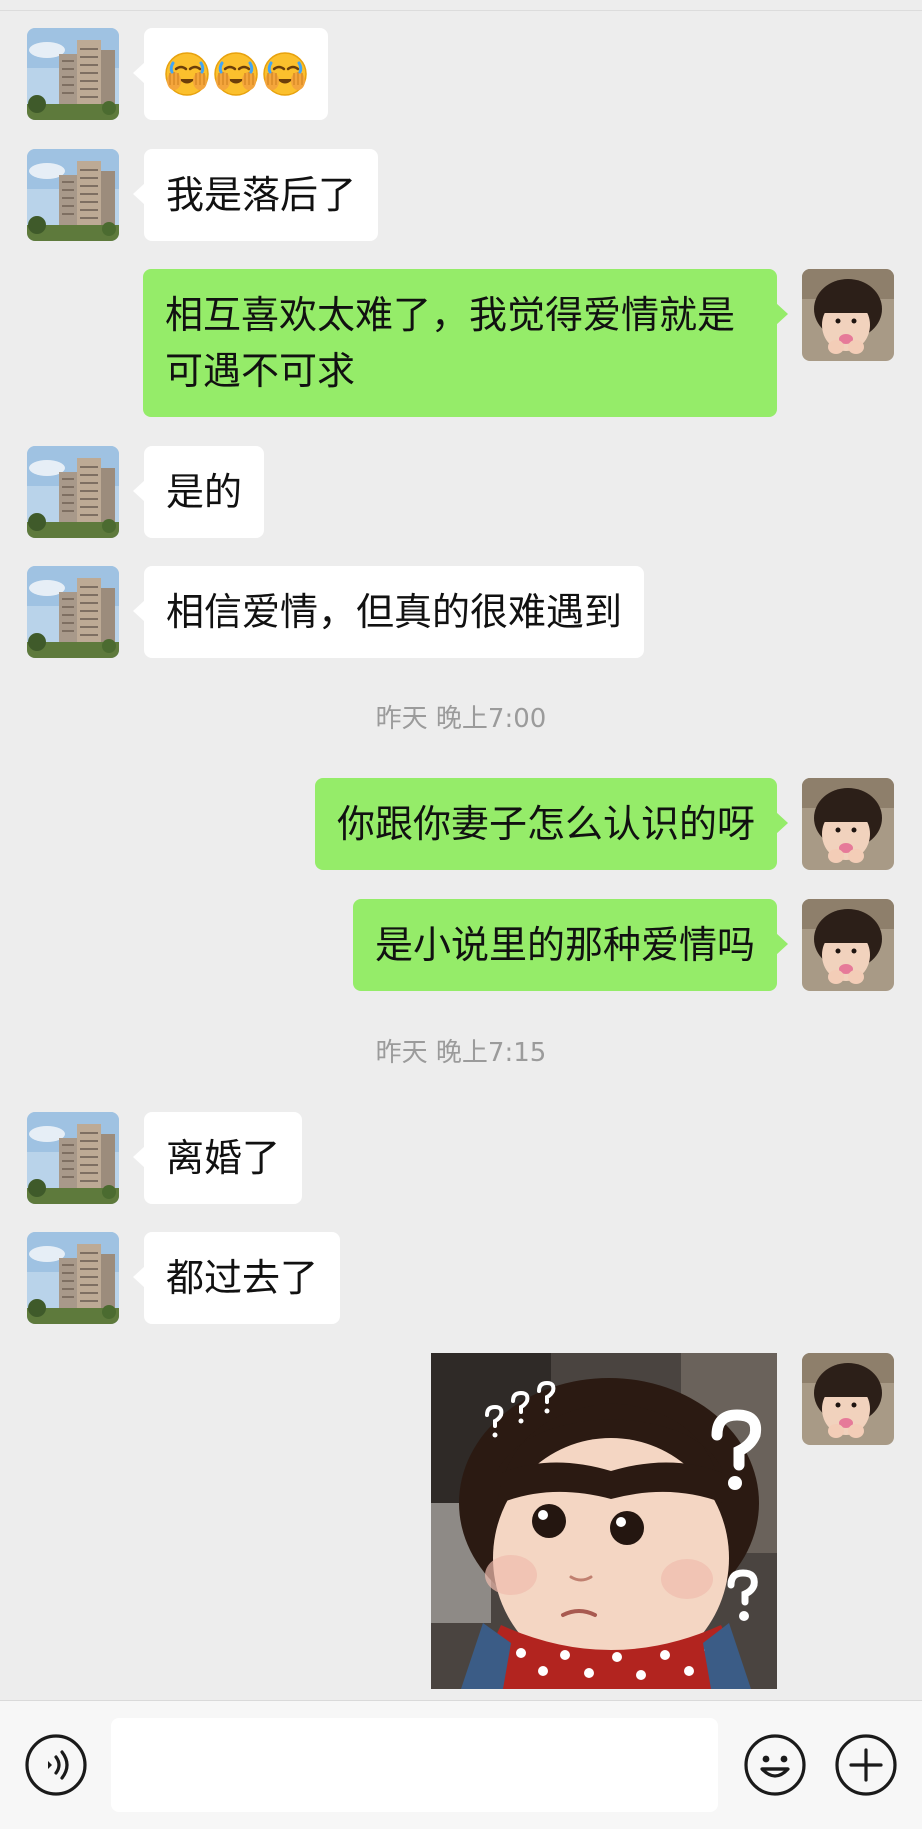 The height and width of the screenshot is (1829, 922). Describe the element at coordinates (461, 1053) in the screenshot. I see `timestamp: 昨天 晚上7:15` at that location.